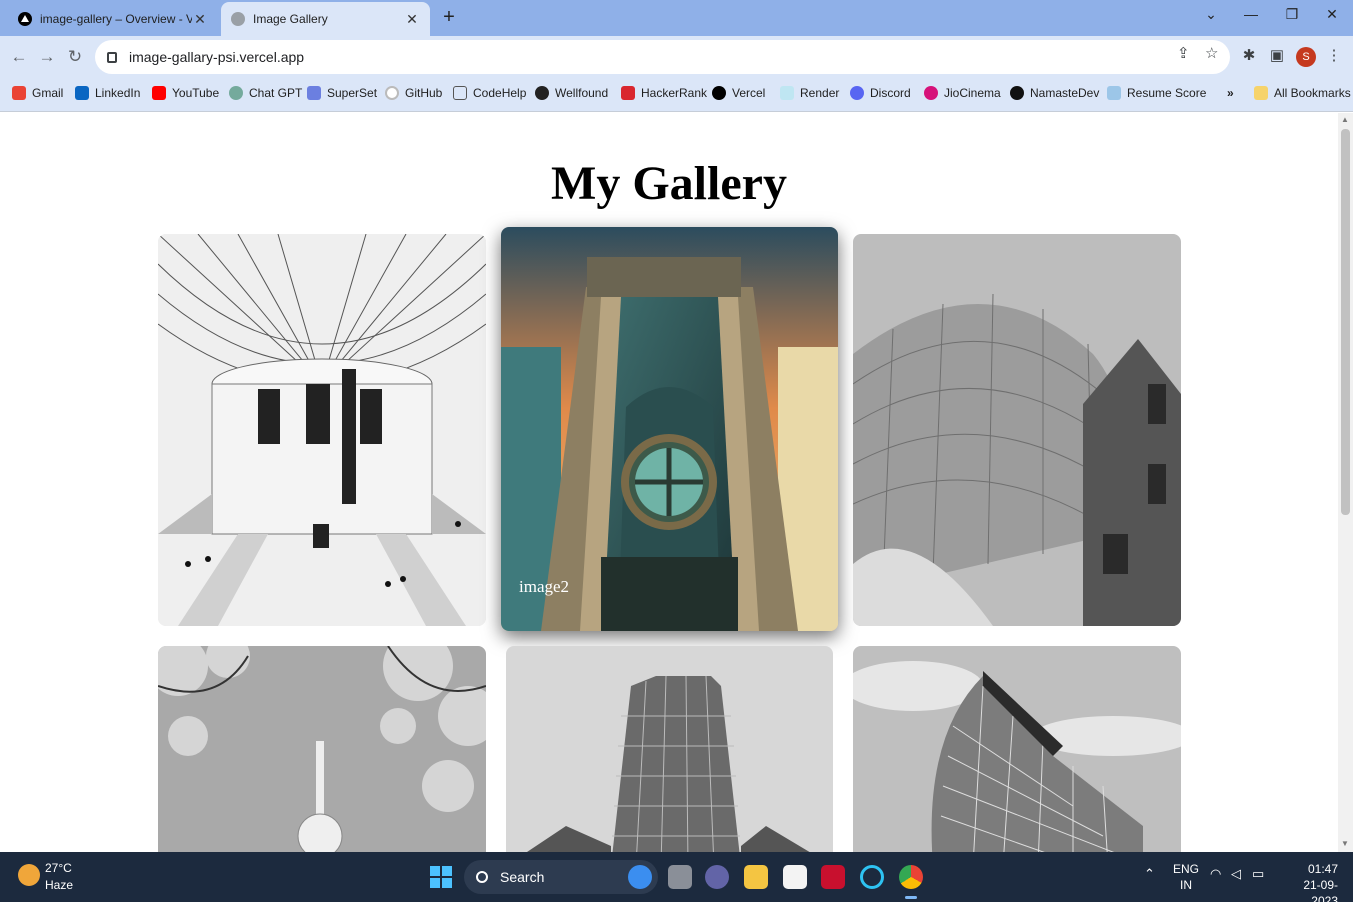 This screenshot has height=909, width=1353. I want to click on reload-icon: ↻, so click(75, 57).